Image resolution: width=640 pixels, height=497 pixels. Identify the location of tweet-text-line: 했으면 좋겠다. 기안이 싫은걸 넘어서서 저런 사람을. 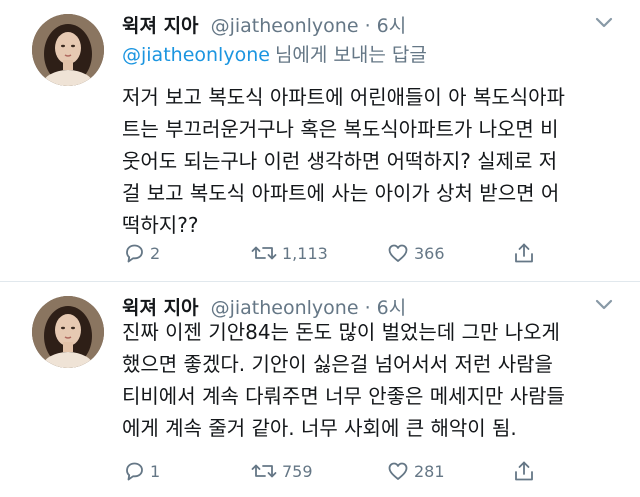
(337, 364).